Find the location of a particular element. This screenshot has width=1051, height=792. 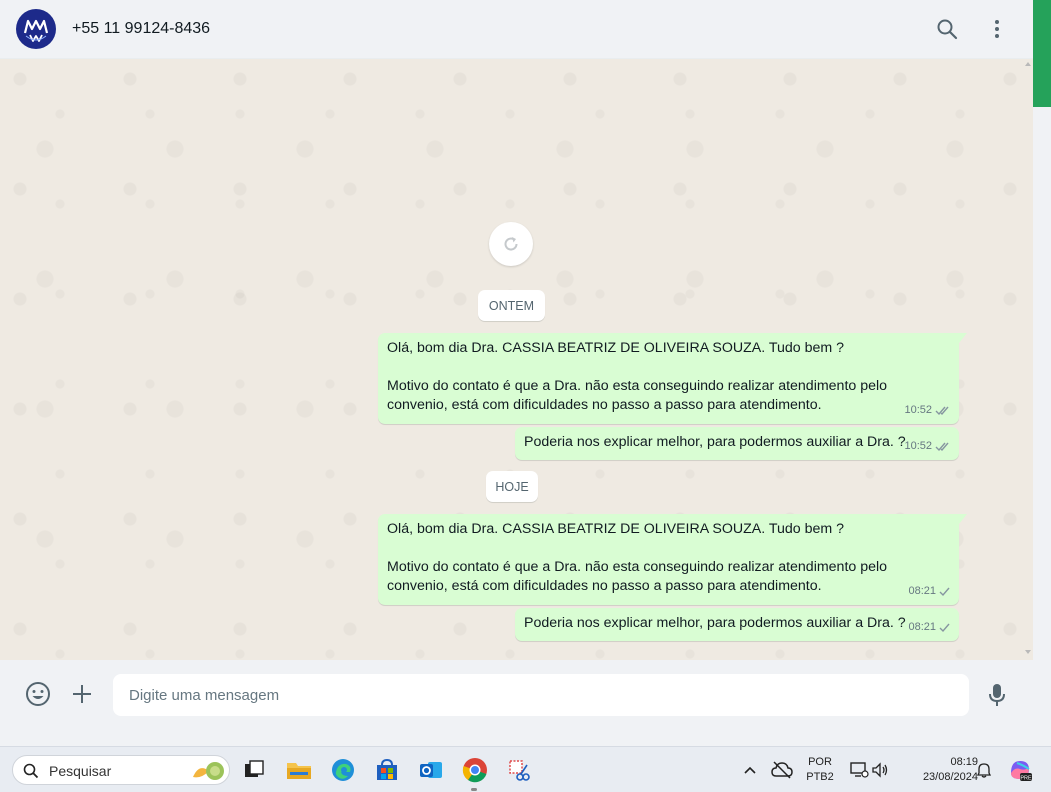

svg-text: PRE is located at coordinates (1026, 778).